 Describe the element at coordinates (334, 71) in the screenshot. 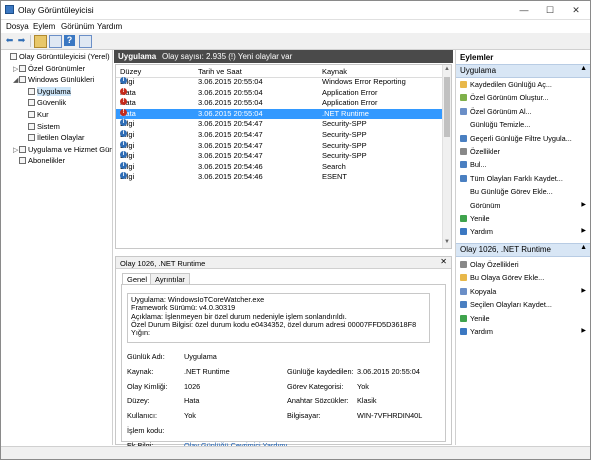

I see `column-source: Kaynak` at that location.